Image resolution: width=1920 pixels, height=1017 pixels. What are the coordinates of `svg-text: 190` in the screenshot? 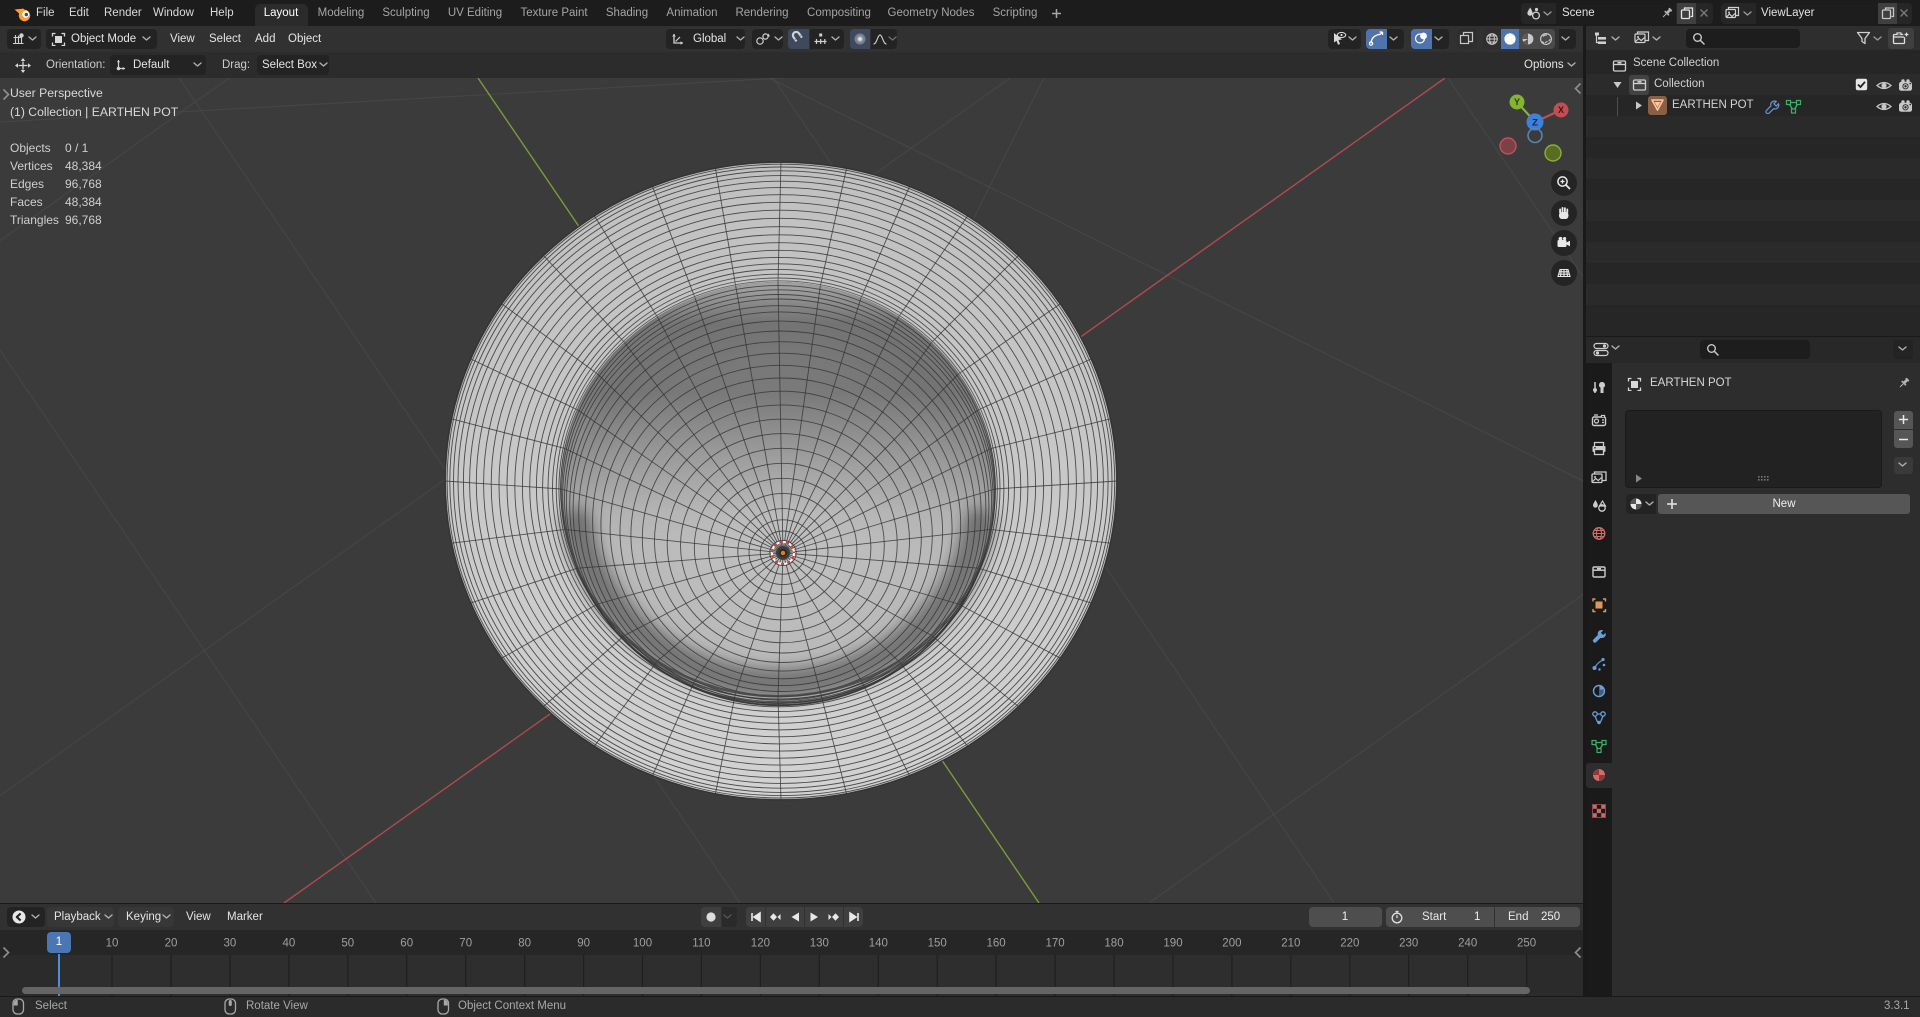 It's located at (1172, 944).